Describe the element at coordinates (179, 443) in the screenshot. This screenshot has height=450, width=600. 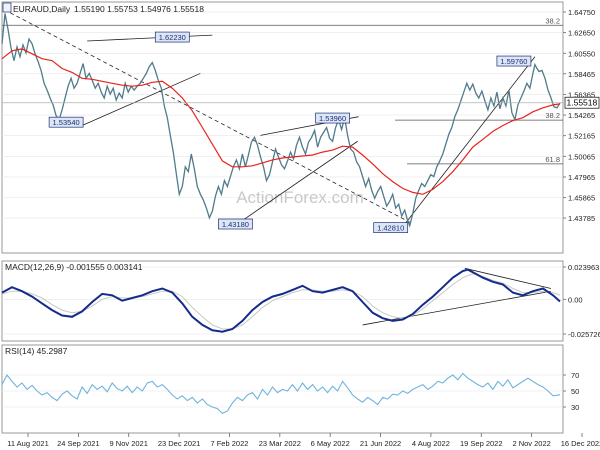
I see `x-tick-label: 23 Dec 2021` at that location.